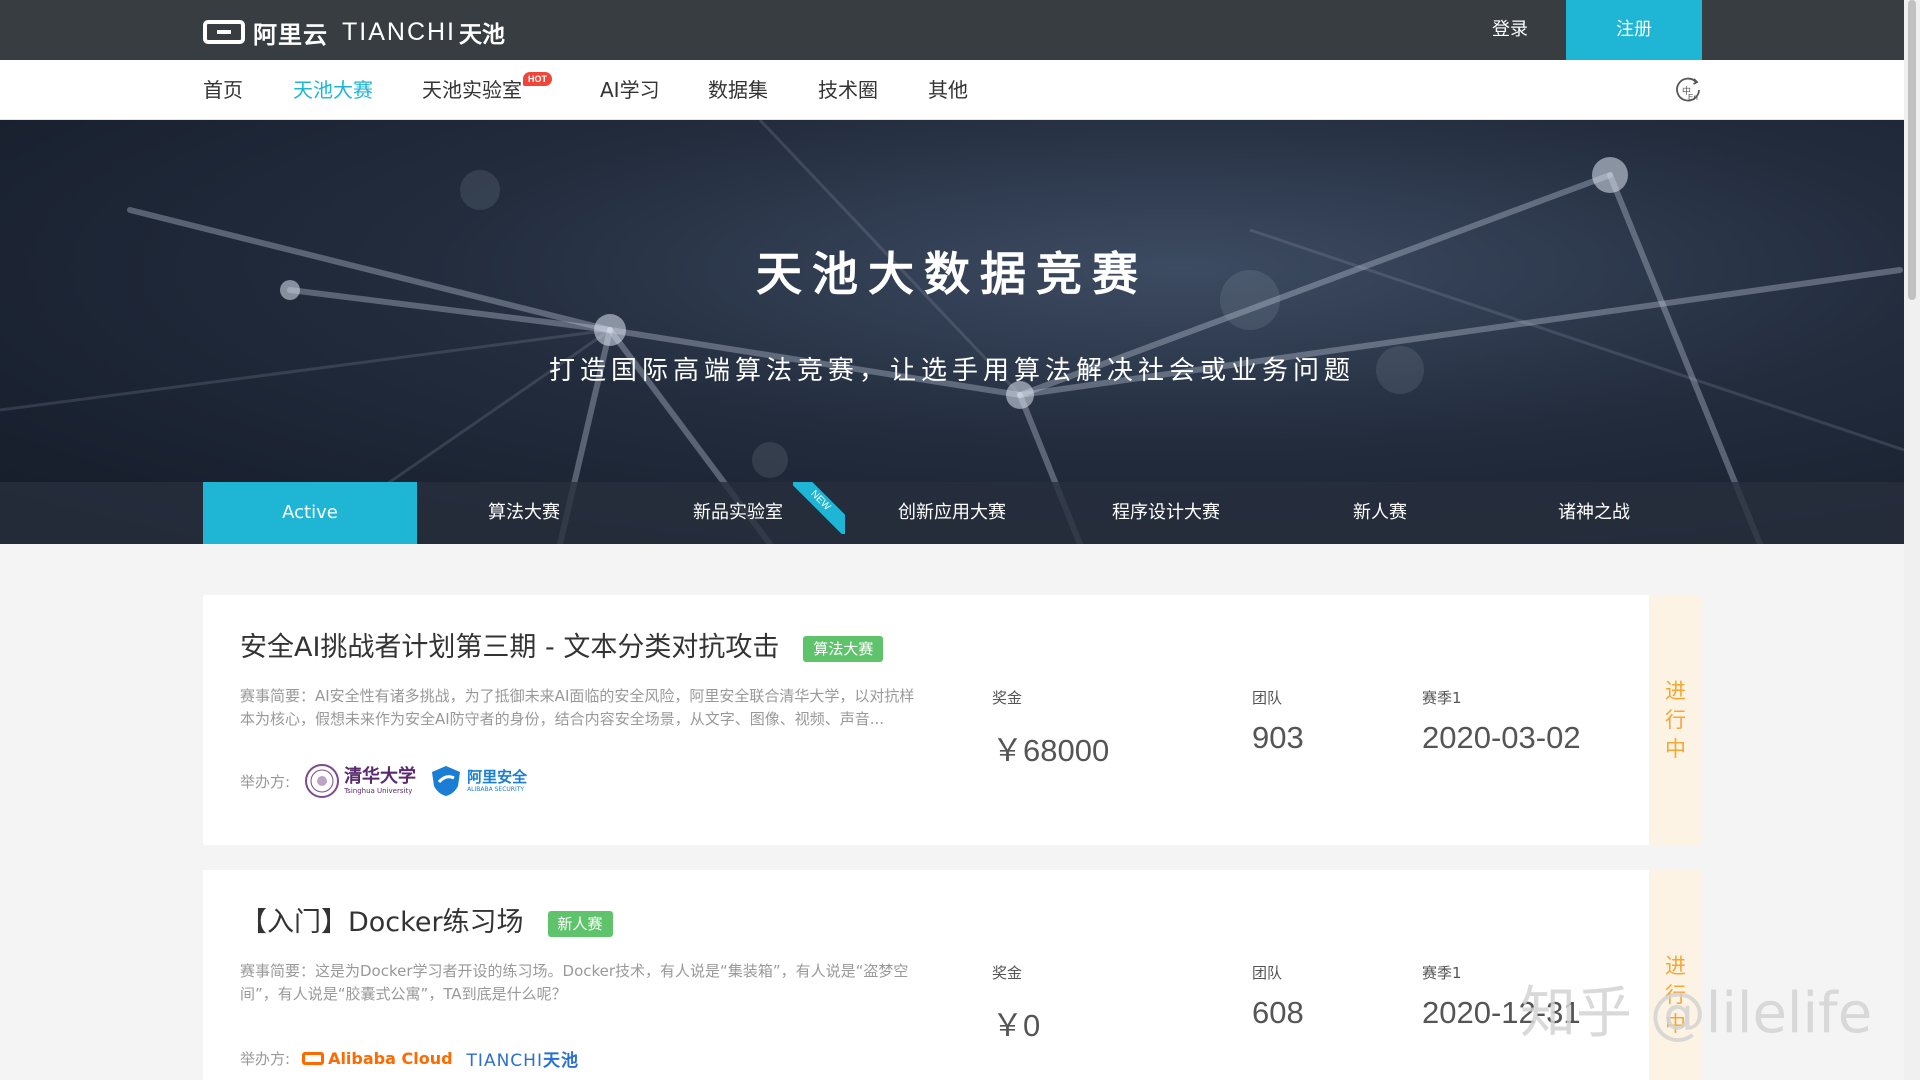 The image size is (1920, 1080). Describe the element at coordinates (1166, 513) in the screenshot. I see `tab-programming: 程序设计大赛` at that location.